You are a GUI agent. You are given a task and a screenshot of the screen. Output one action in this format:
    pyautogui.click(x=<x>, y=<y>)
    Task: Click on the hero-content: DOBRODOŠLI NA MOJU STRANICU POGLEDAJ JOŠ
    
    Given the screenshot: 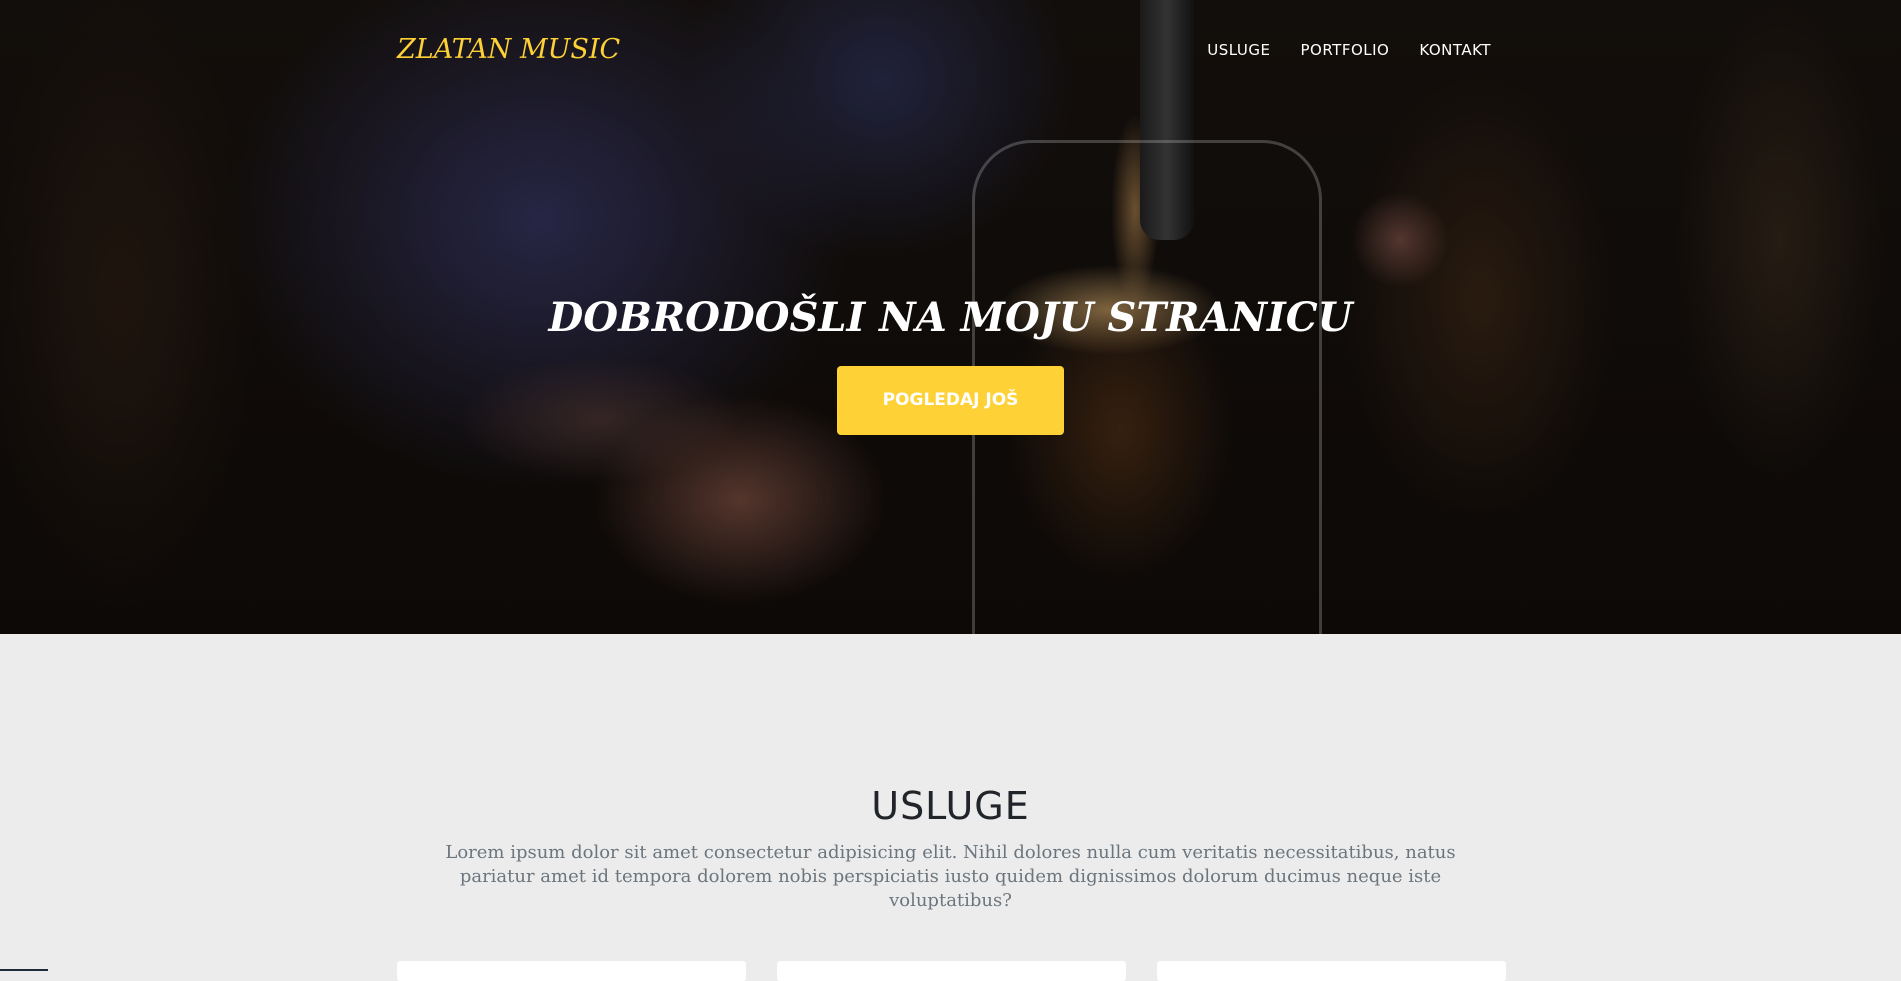 What is the action you would take?
    pyautogui.click(x=950, y=364)
    